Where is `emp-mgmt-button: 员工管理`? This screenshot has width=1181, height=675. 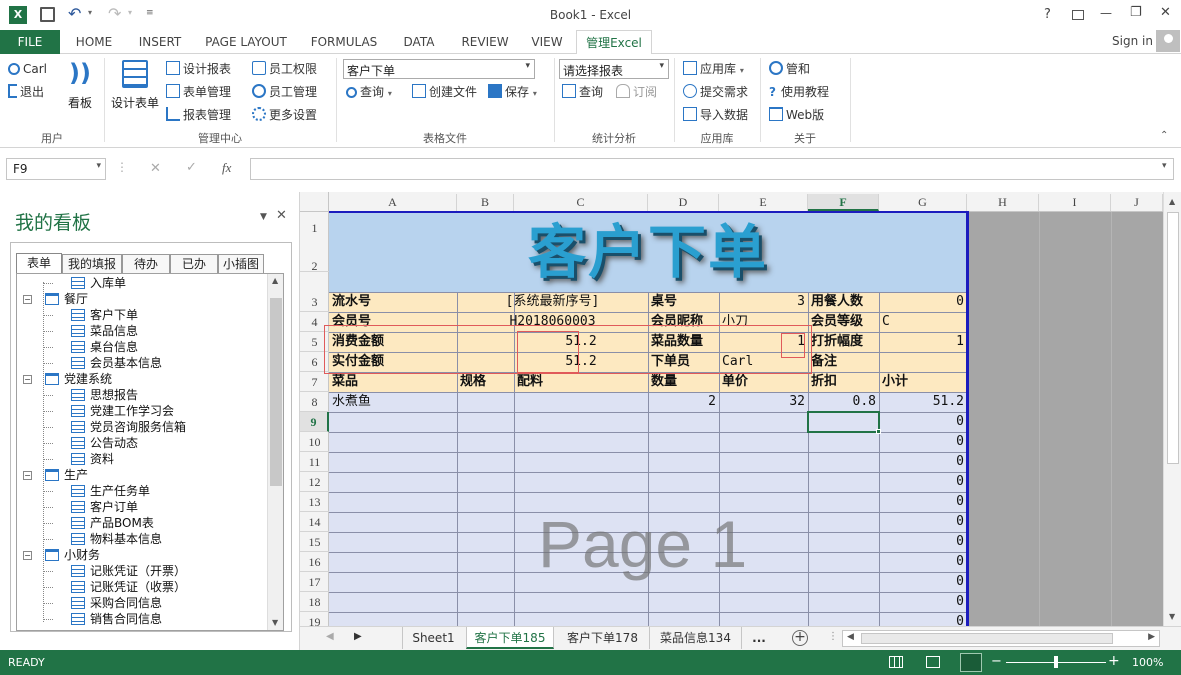 emp-mgmt-button: 员工管理 is located at coordinates (284, 92).